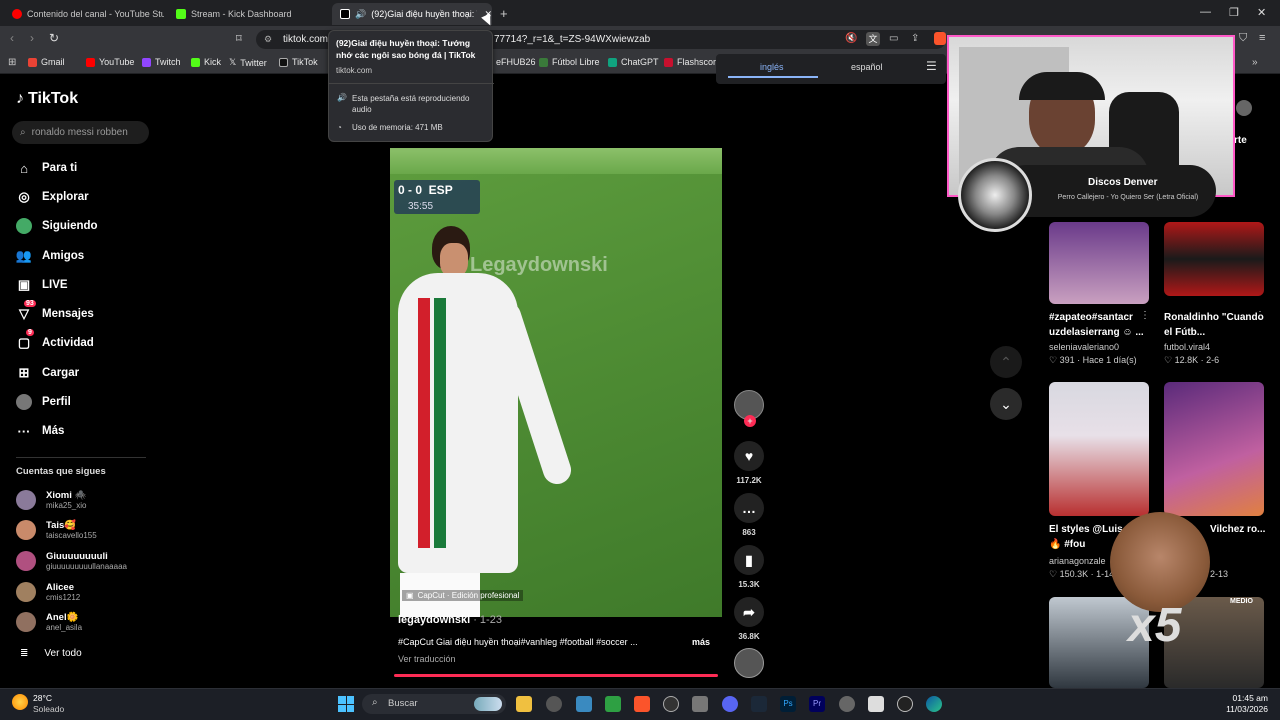 The image size is (1280, 720). What do you see at coordinates (49, 622) in the screenshot?
I see `following-item: Anel🌼 anel_asila` at bounding box center [49, 622].